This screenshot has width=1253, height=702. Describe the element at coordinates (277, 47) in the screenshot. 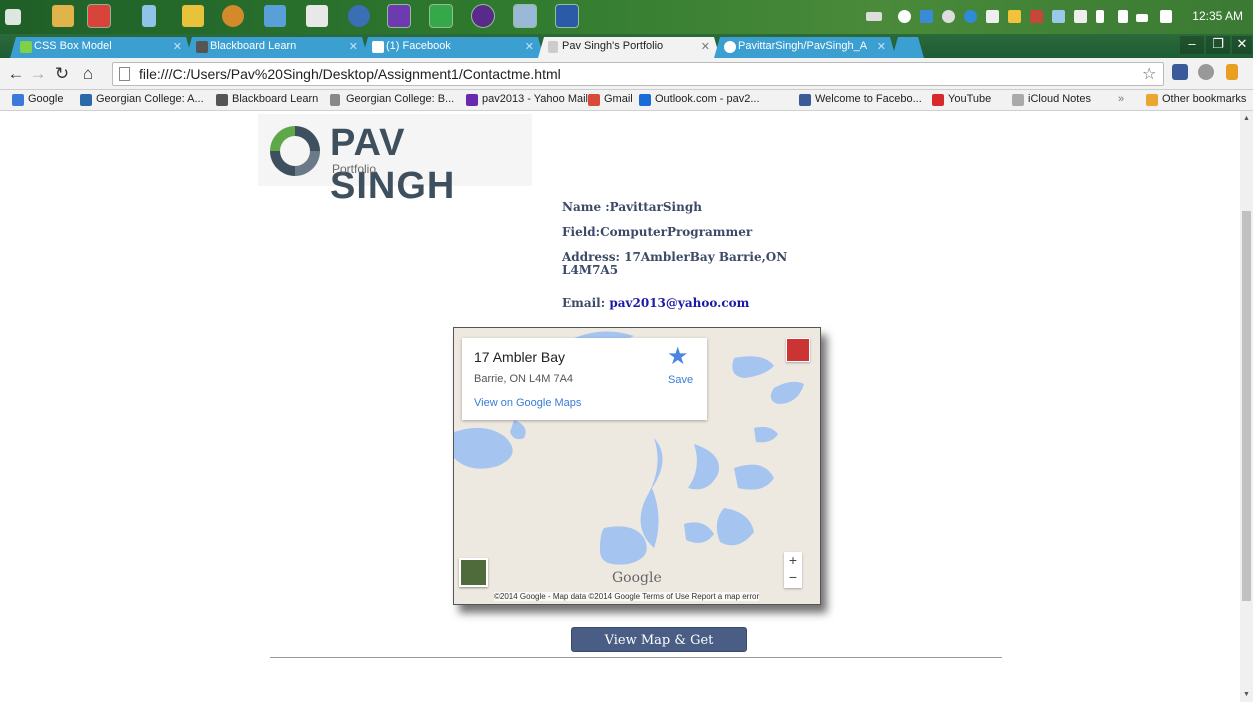

I see `tab-blackboard: Blackboard Learn ✕` at that location.